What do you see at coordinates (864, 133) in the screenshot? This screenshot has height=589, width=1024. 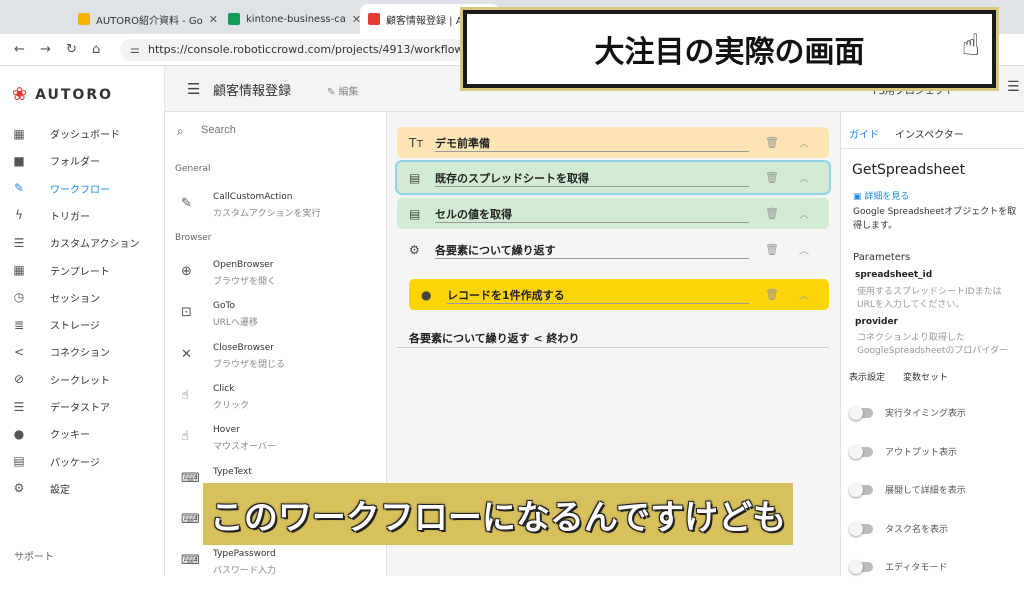 I see `tab-guide: ガイド` at bounding box center [864, 133].